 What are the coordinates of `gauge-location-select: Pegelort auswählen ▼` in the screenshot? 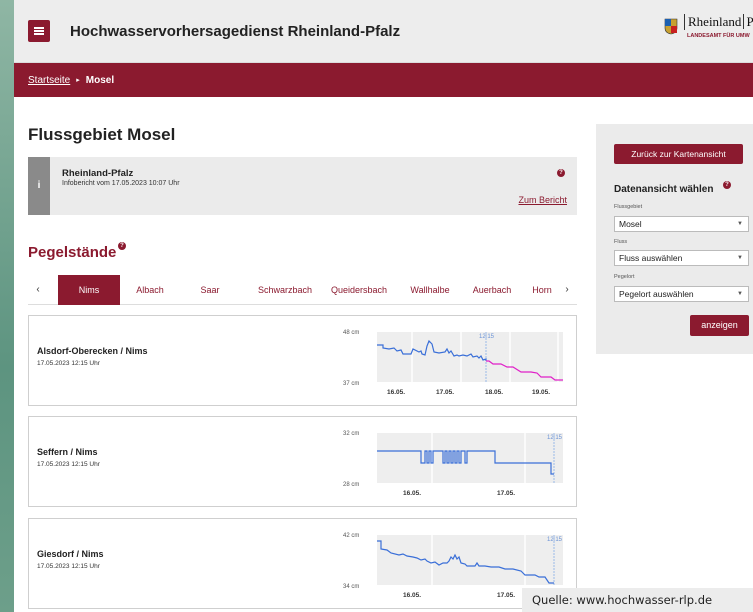 It's located at (681, 294).